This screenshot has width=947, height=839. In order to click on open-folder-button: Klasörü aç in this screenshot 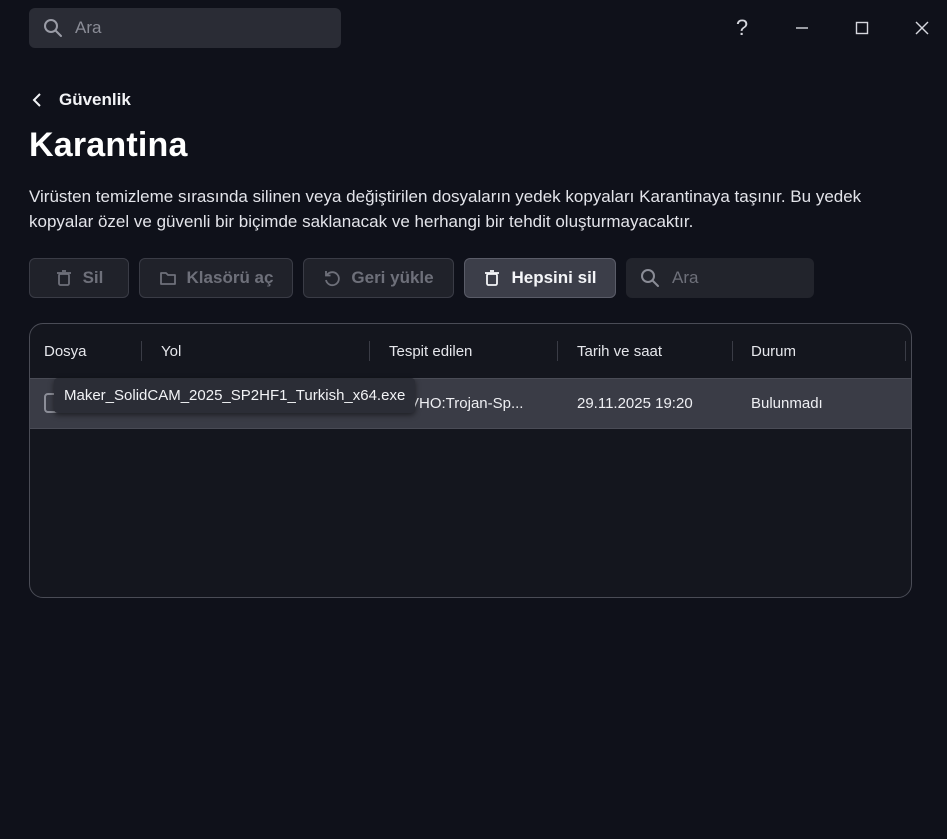, I will do `click(216, 278)`.